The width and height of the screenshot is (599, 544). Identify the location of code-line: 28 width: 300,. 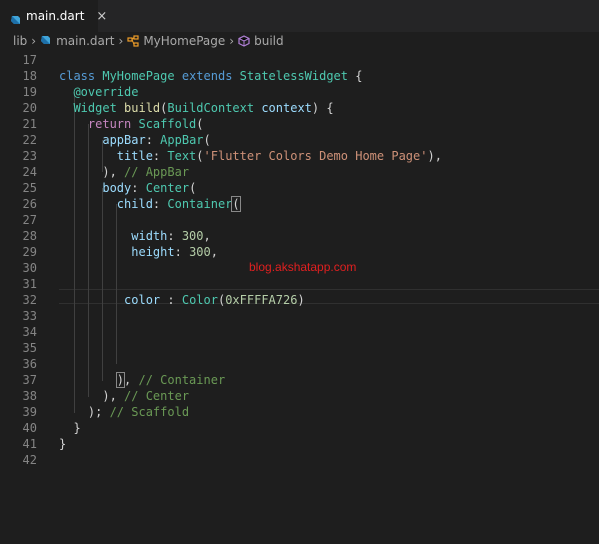
(299, 236).